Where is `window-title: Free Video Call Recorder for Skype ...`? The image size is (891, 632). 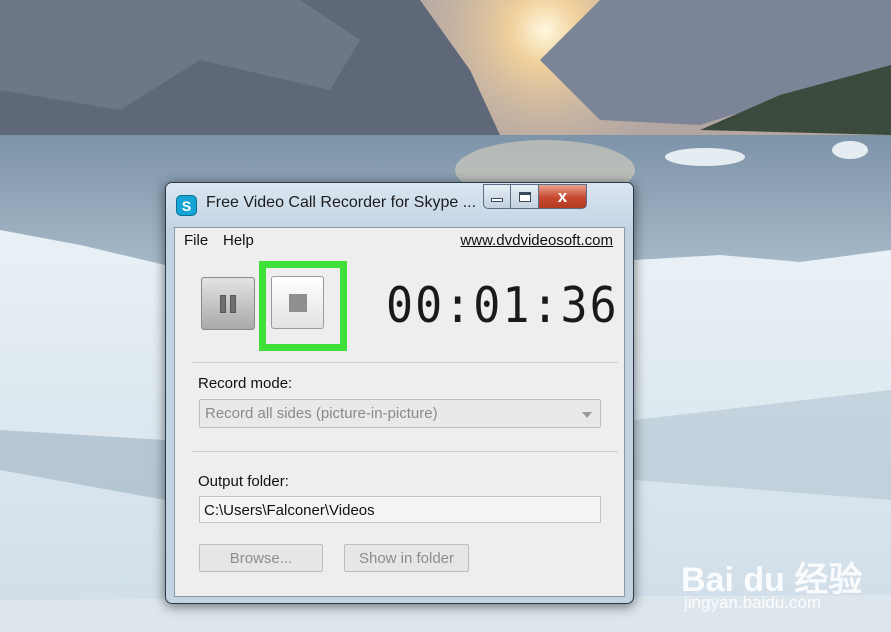
window-title: Free Video Call Recorder for Skype ... is located at coordinates (341, 202).